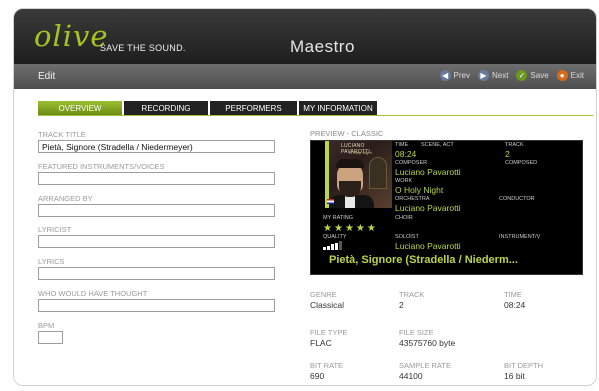 The image size is (599, 391). Describe the element at coordinates (513, 294) in the screenshot. I see `time-label: TIME` at that location.